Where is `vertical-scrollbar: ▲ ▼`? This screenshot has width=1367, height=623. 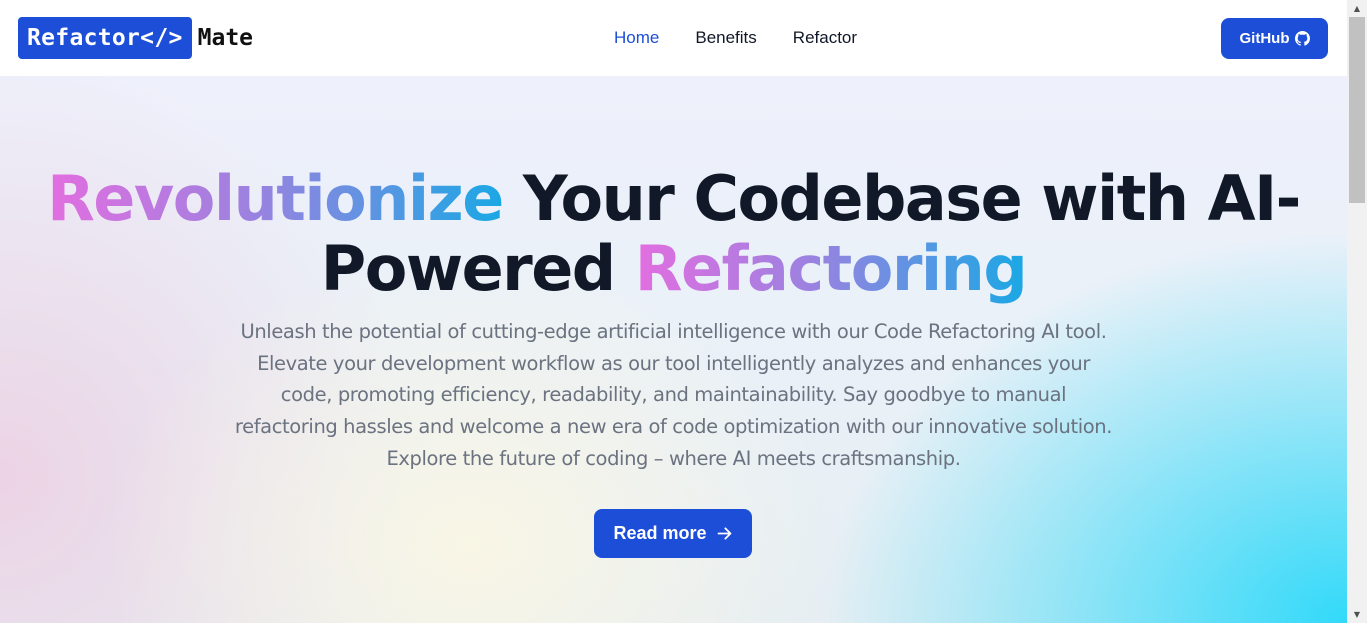 vertical-scrollbar: ▲ ▼ is located at coordinates (1357, 311).